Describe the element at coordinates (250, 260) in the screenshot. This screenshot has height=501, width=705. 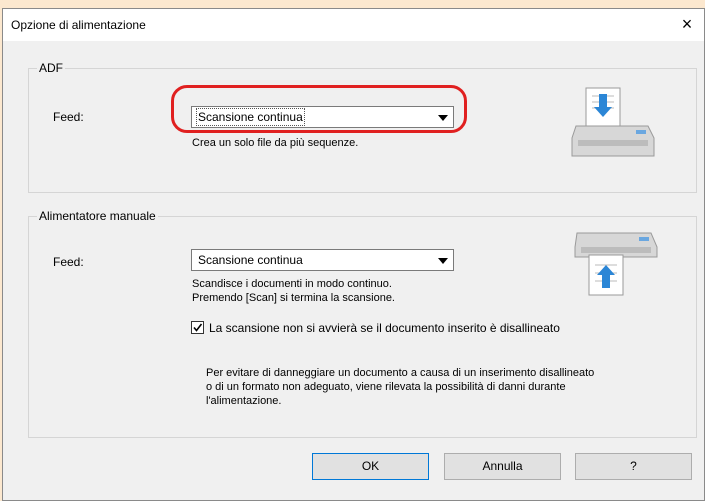
I see `manual-feed-value: Scansione continua` at that location.